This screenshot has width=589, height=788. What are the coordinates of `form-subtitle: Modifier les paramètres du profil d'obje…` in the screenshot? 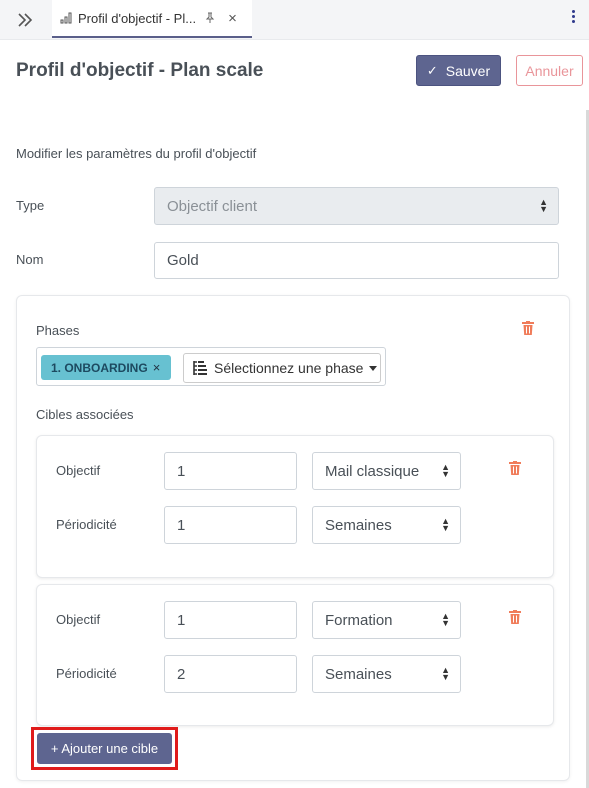 It's located at (136, 153).